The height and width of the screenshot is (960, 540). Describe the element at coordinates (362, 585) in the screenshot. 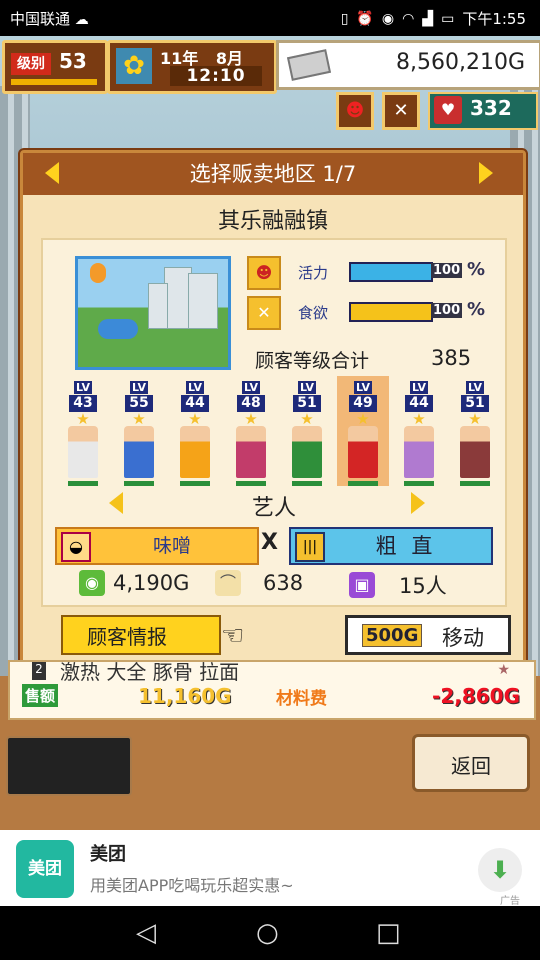

I see `monster-icon: ▣` at that location.